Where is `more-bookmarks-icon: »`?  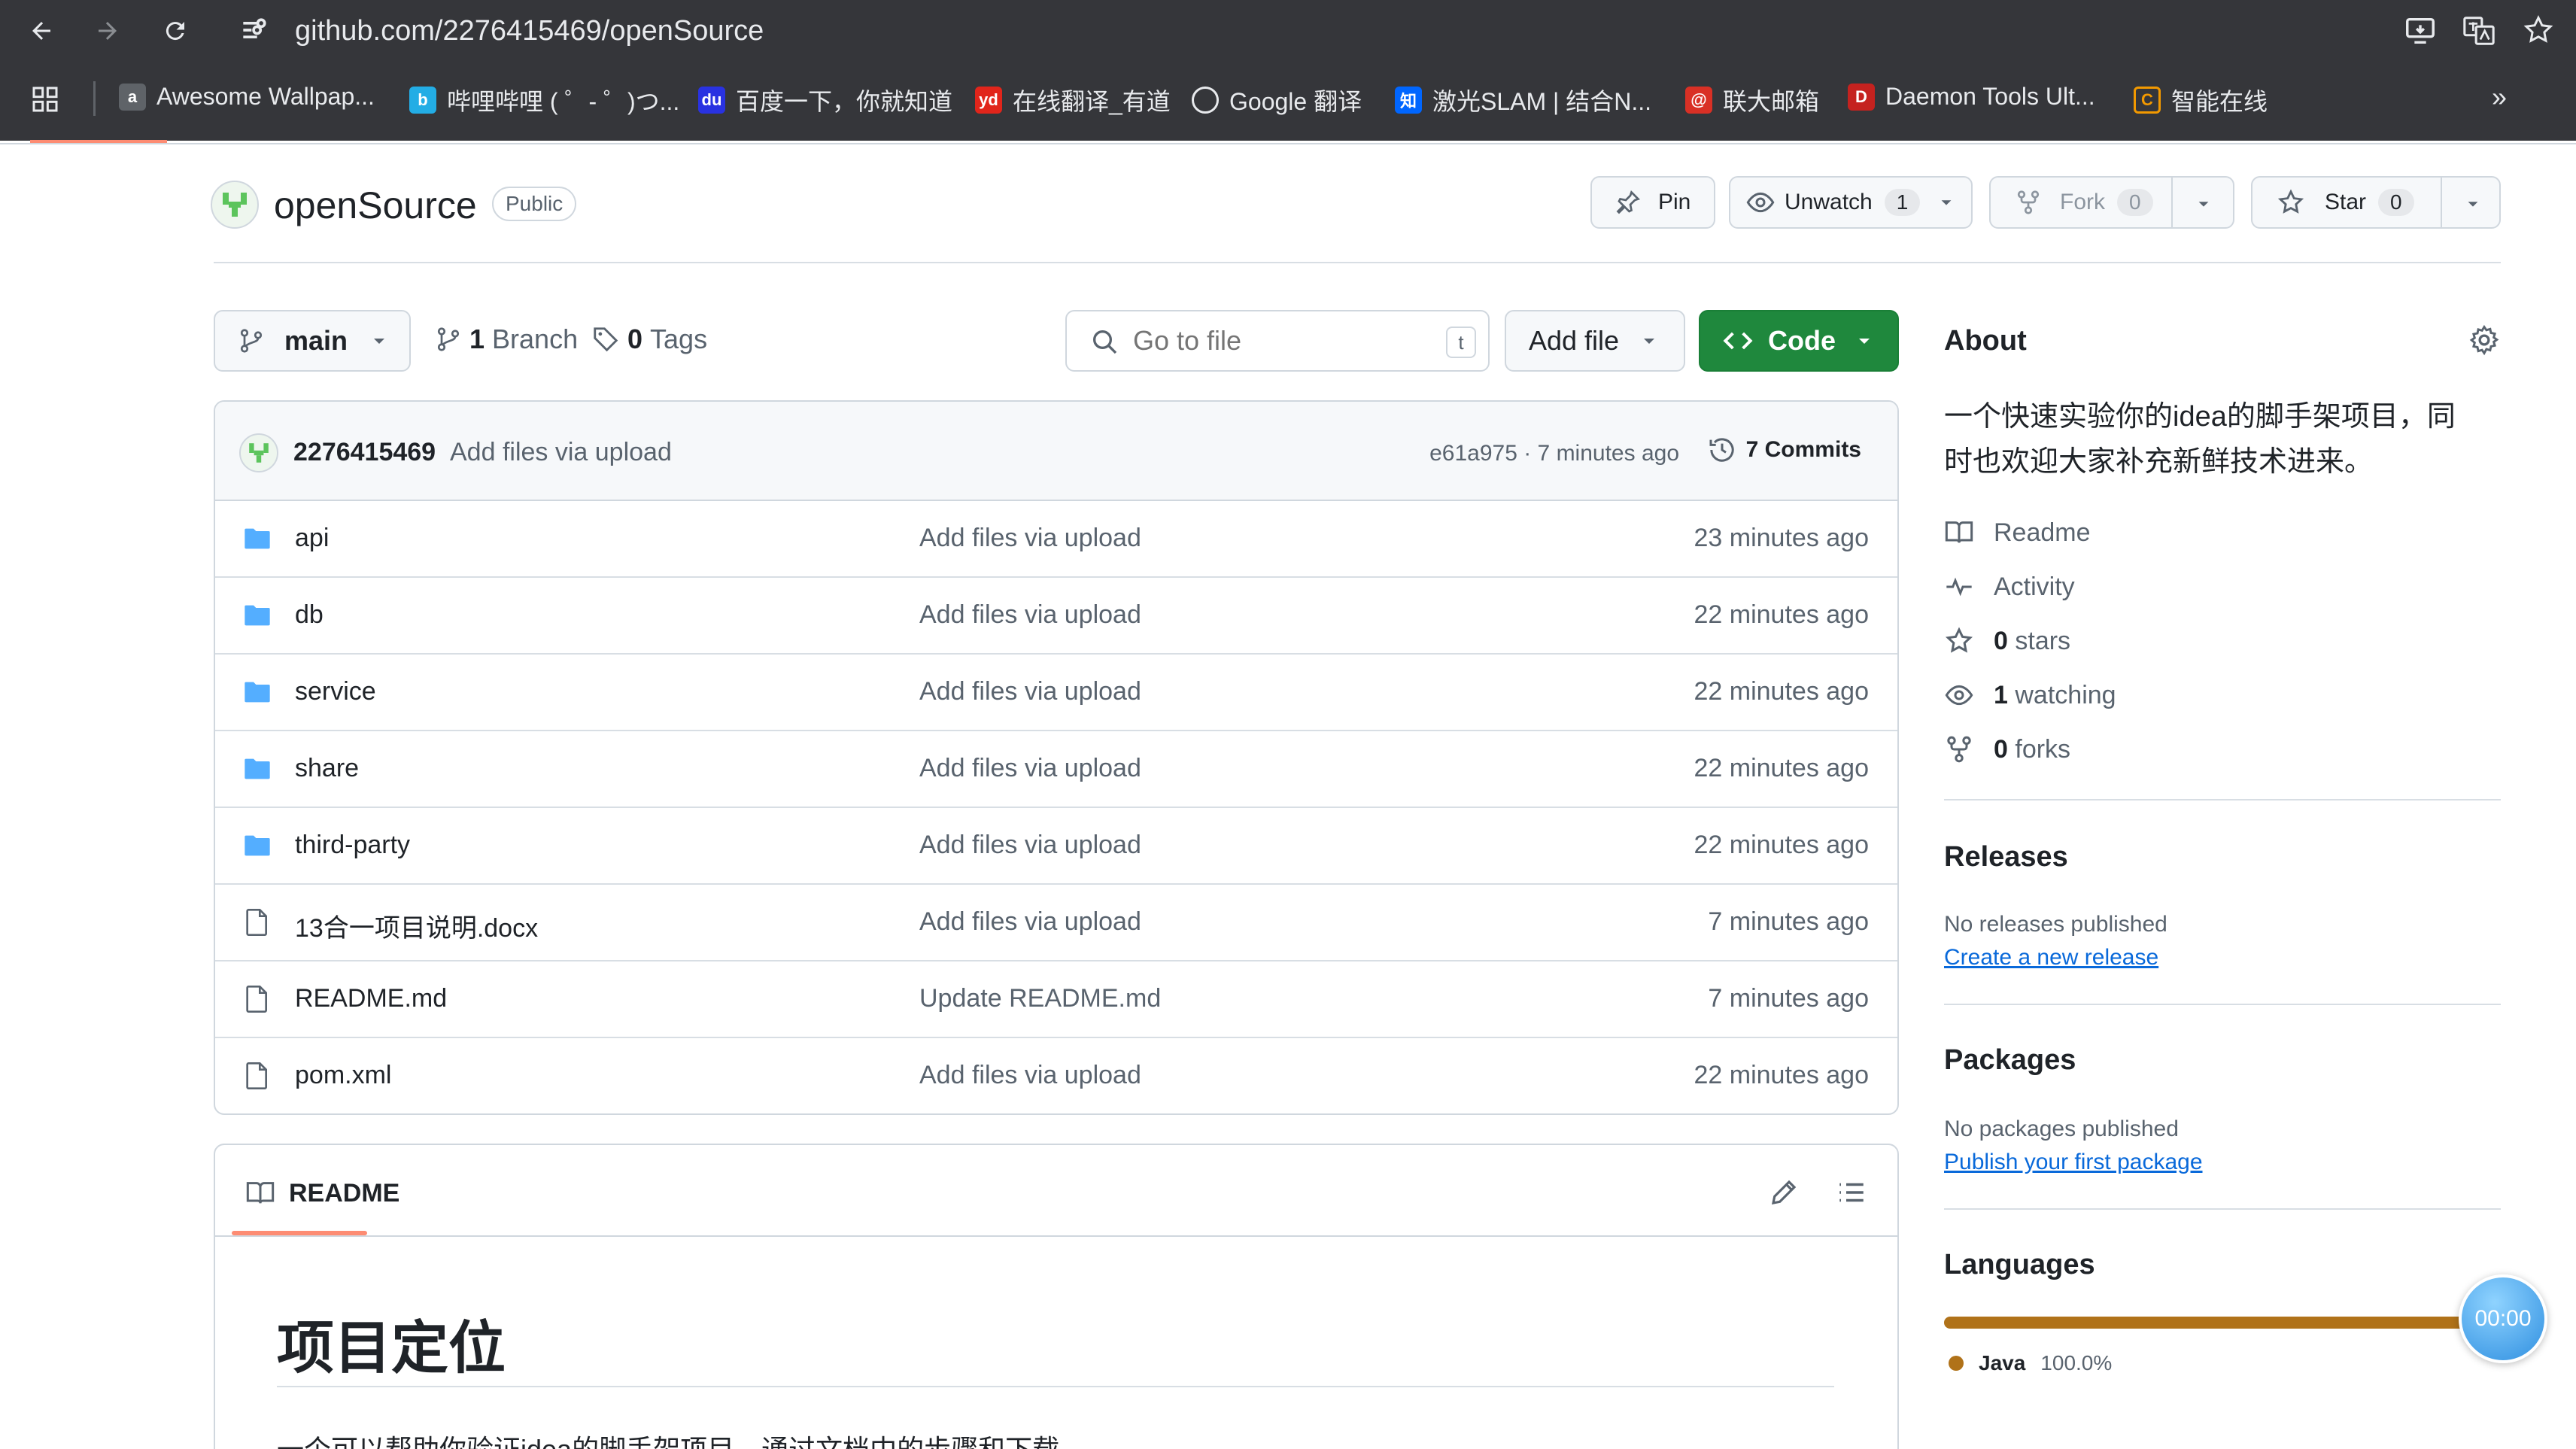
more-bookmarks-icon: » is located at coordinates (2499, 97).